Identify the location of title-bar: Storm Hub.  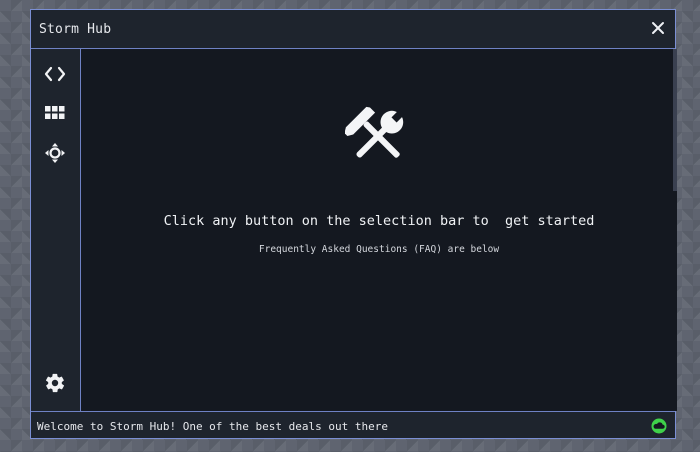
(353, 29).